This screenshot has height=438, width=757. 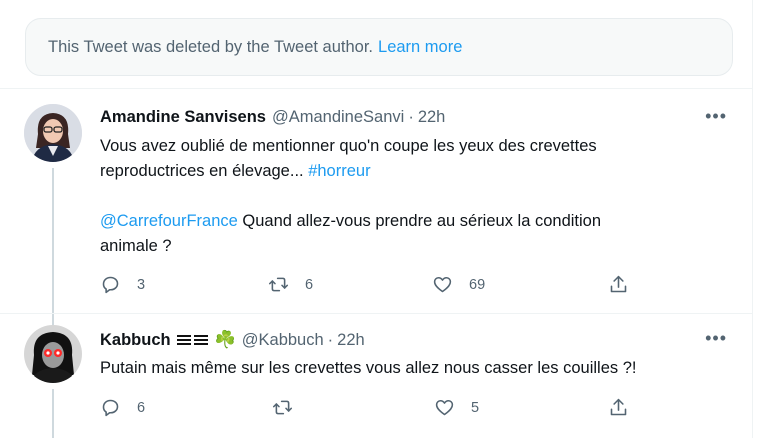 What do you see at coordinates (141, 407) in the screenshot?
I see `reply-count: 6` at bounding box center [141, 407].